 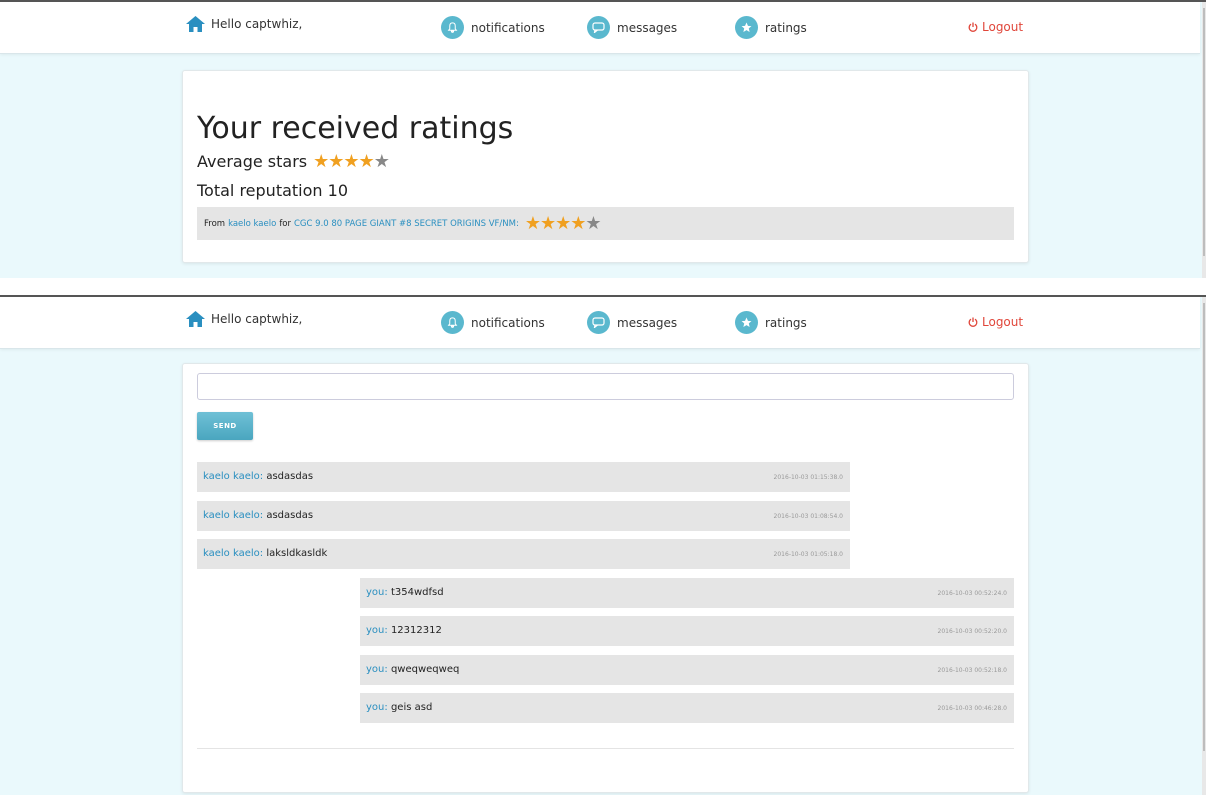 I want to click on message-item: you: qweqweqweq 2016-10-03 00:52:18.0, so click(x=687, y=669).